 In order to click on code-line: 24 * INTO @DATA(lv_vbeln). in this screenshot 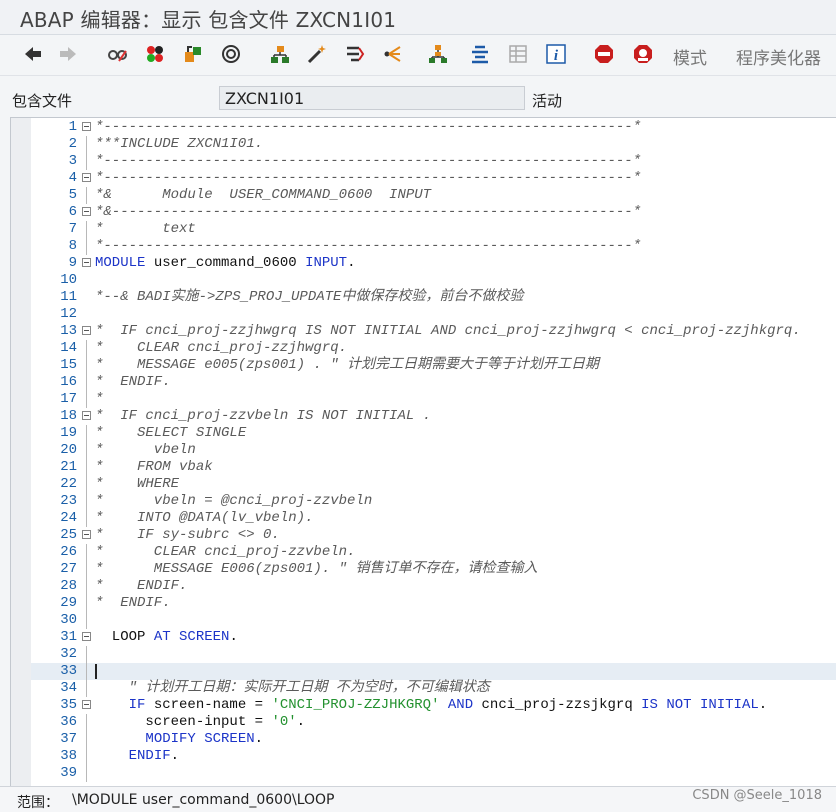, I will do `click(433, 518)`.